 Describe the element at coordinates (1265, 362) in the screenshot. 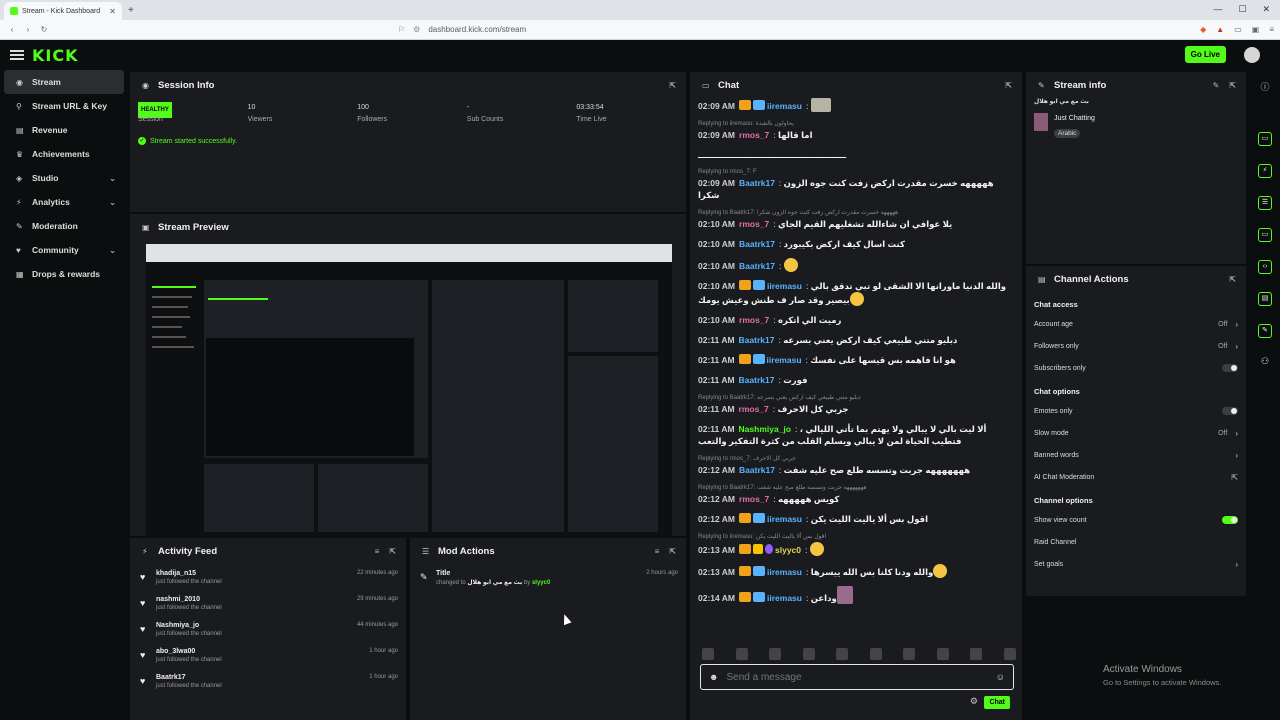

I see `users-icon: ⚇` at that location.